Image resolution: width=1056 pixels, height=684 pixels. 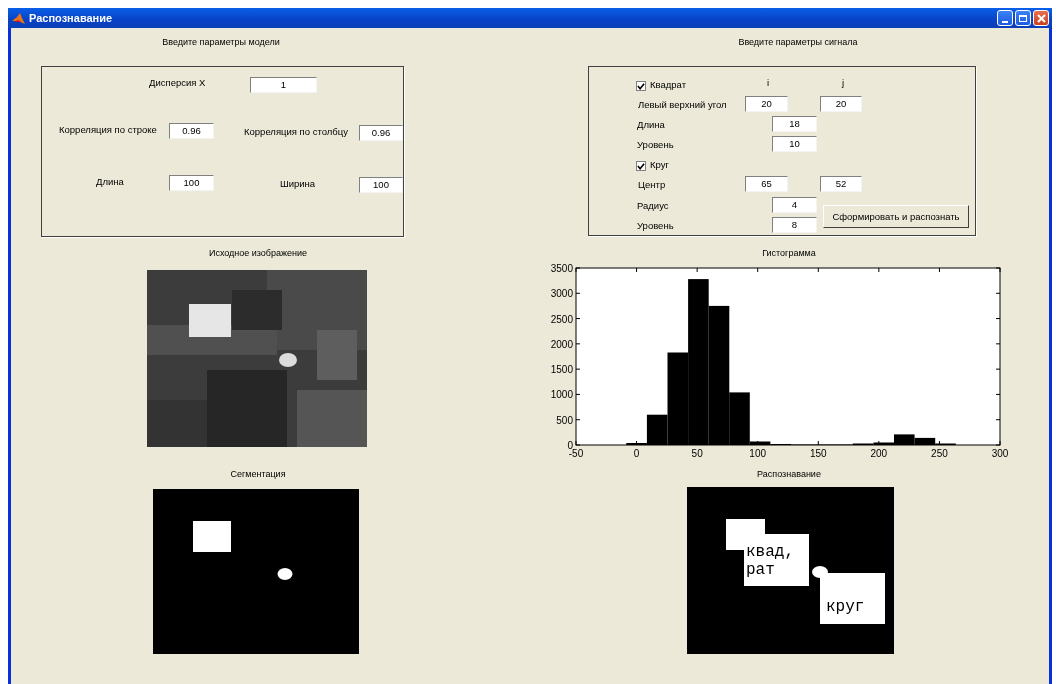 What do you see at coordinates (108, 129) in the screenshot?
I see `field-label: Корреляция по строке` at bounding box center [108, 129].